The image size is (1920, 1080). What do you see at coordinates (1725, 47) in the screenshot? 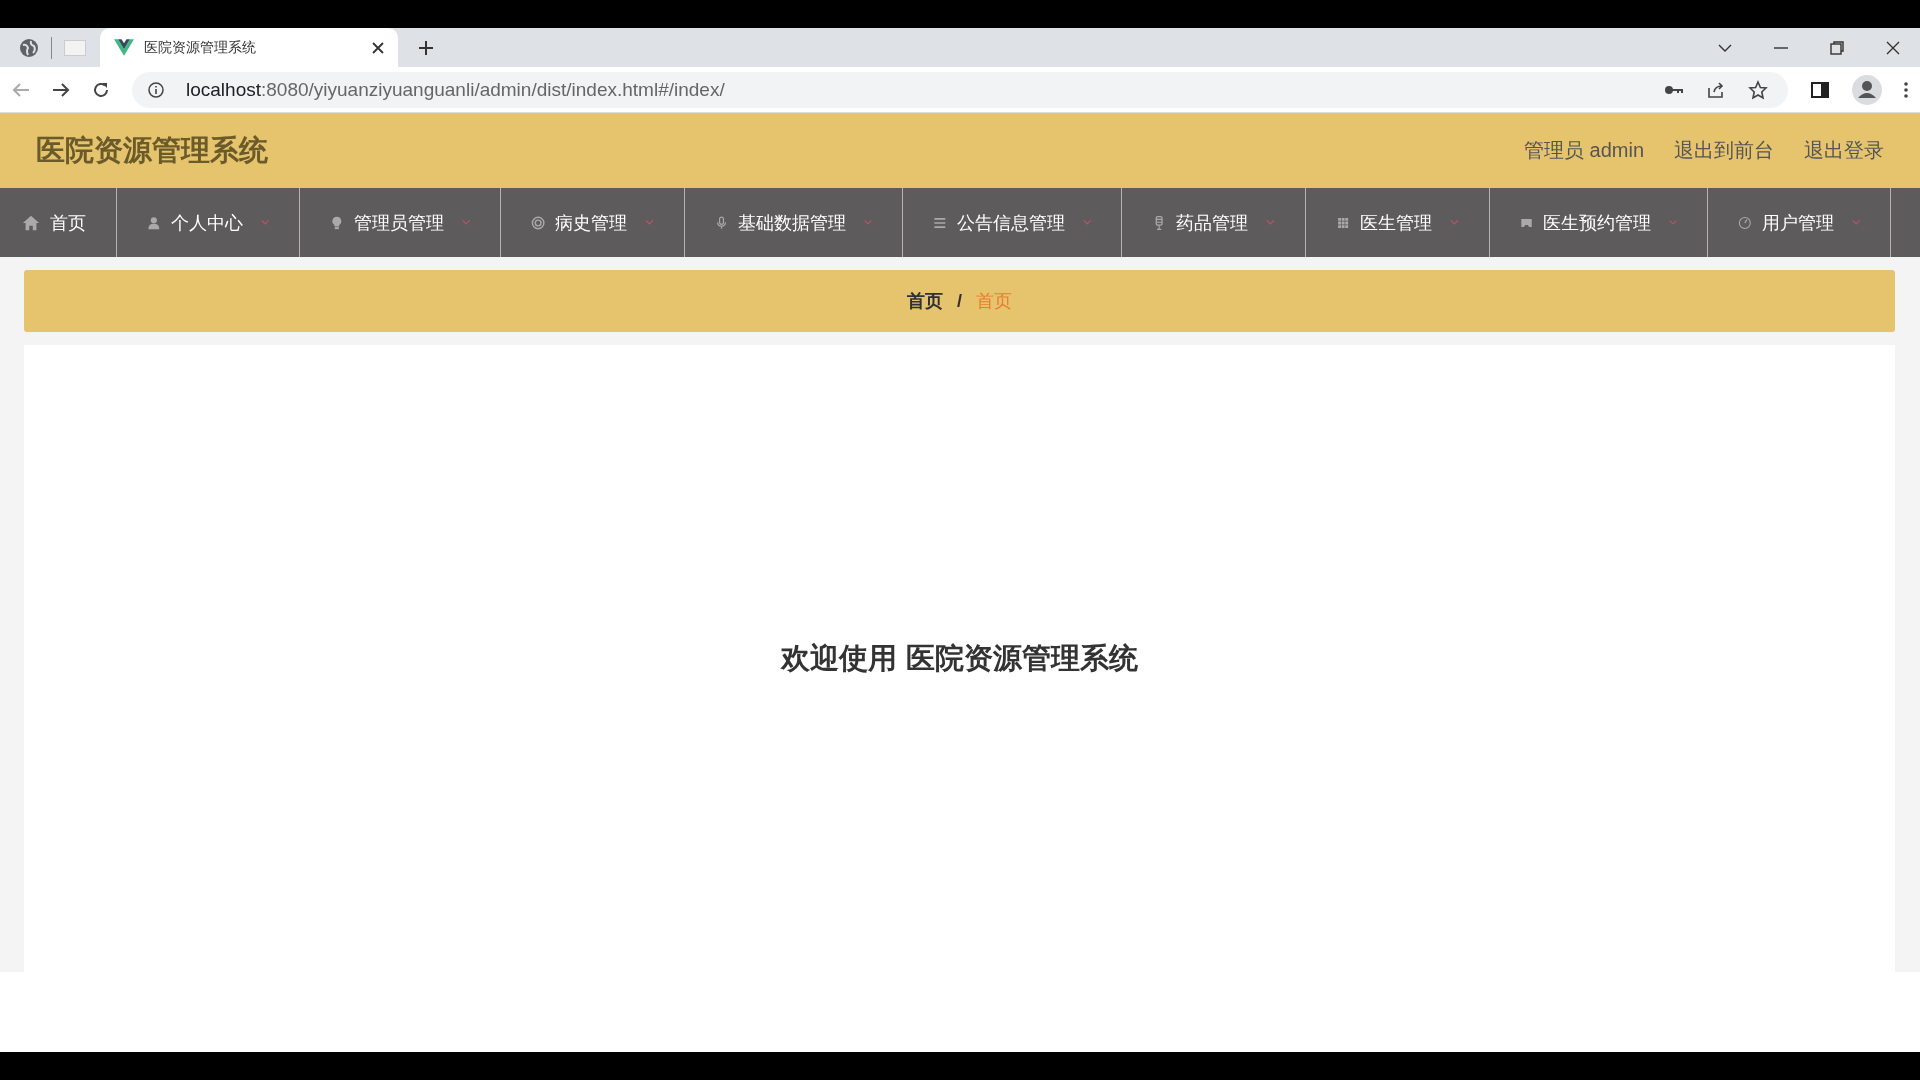
I see `chevron-down-icon` at bounding box center [1725, 47].